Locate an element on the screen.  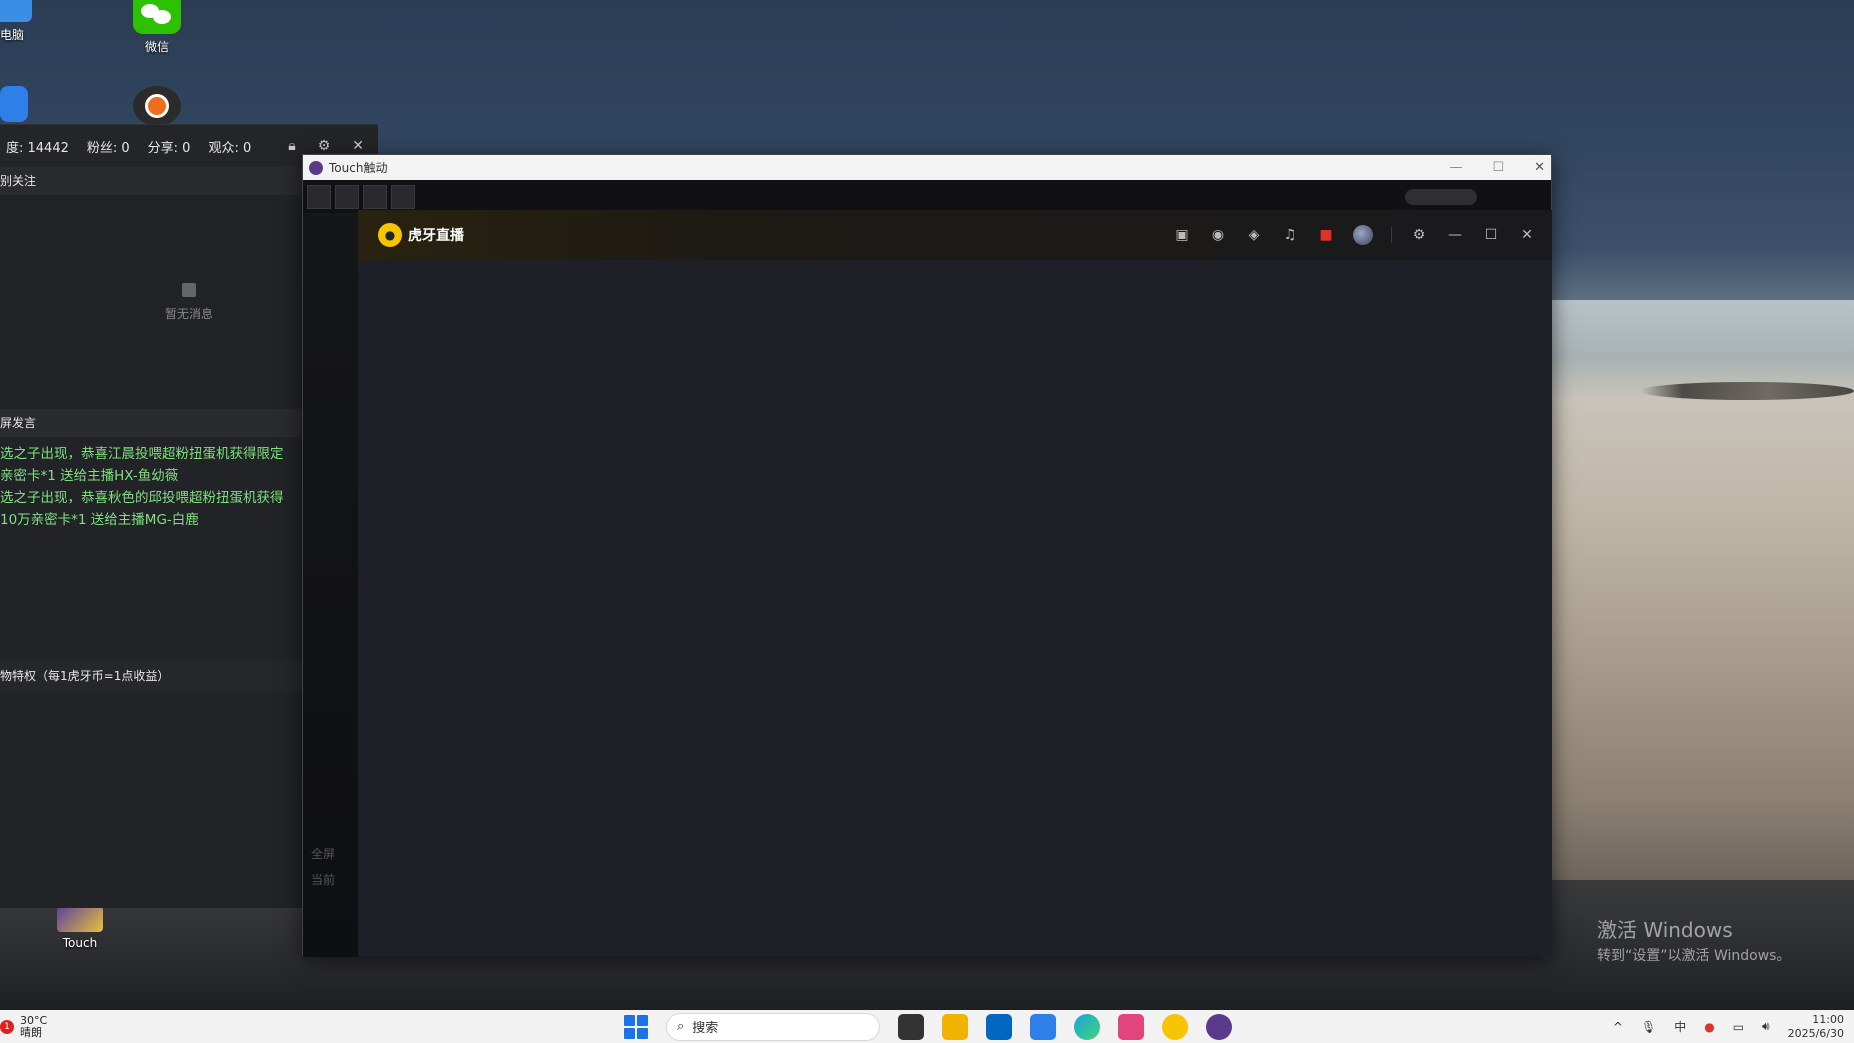
computer-icon is located at coordinates (16, 11).